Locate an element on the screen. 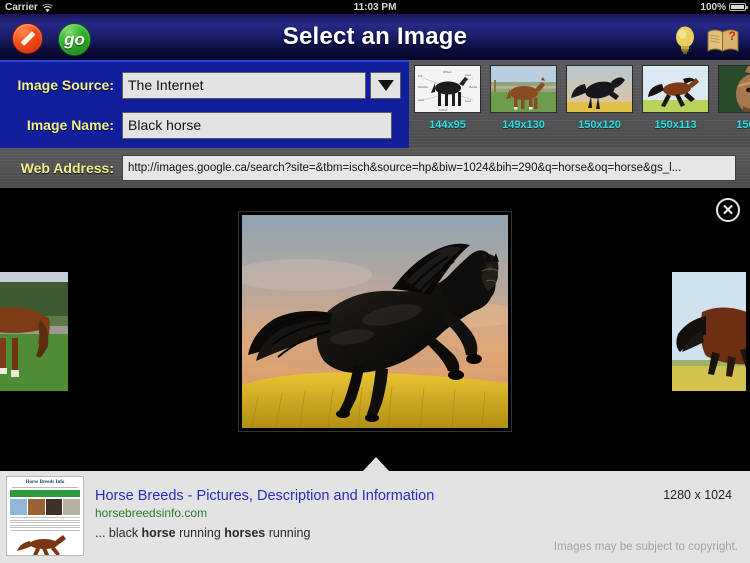 The width and height of the screenshot is (750, 563). image-name-row: Image Name: Black horse is located at coordinates (204, 125).